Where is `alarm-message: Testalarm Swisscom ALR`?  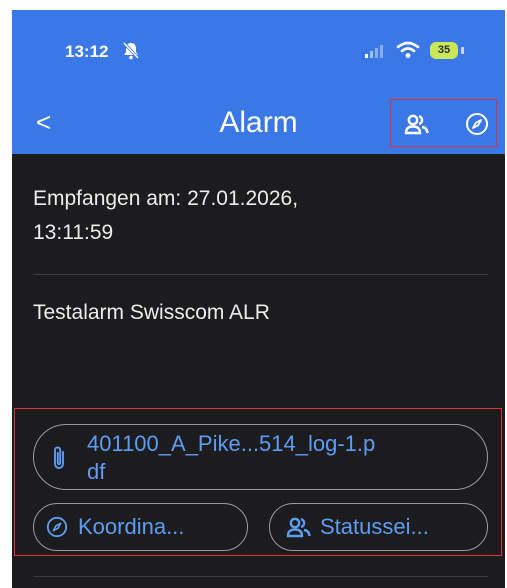 alarm-message: Testalarm Swisscom ALR is located at coordinates (151, 312).